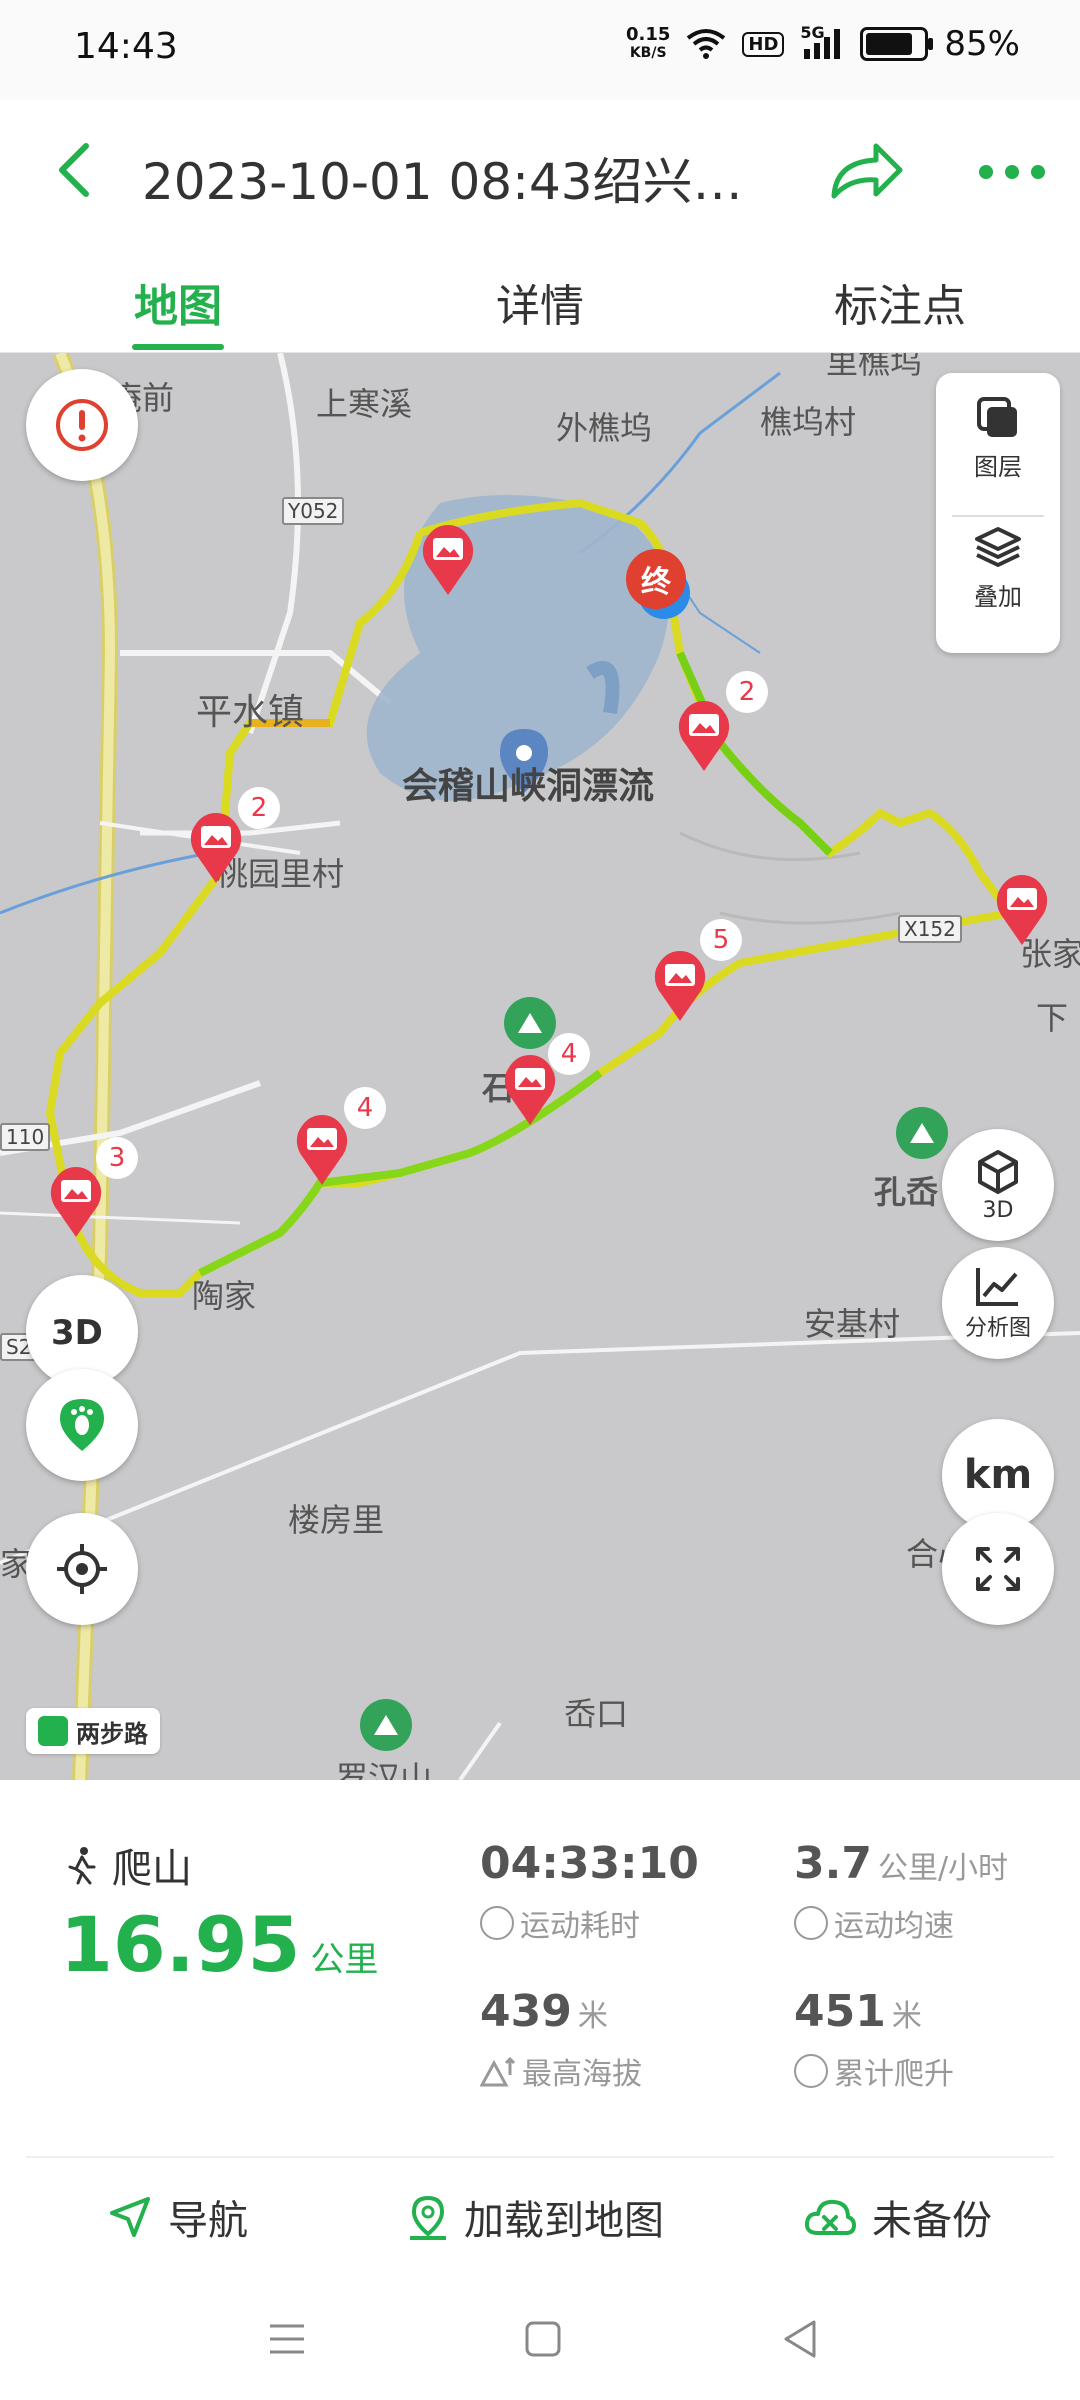 The image size is (1080, 2400). Describe the element at coordinates (540, 302) in the screenshot. I see `tab-detail: 详情` at that location.